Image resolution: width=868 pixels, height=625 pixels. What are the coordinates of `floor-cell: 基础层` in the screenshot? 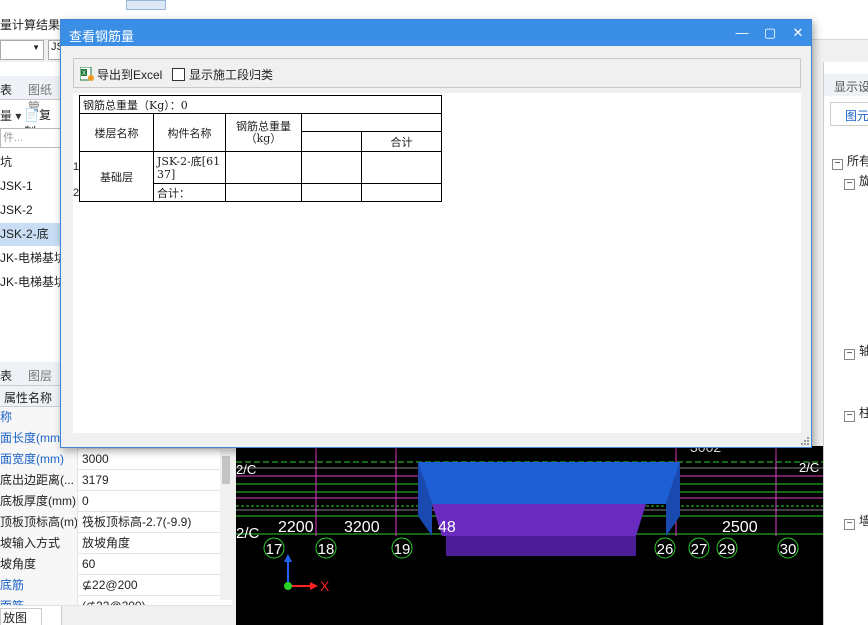 It's located at (116, 176).